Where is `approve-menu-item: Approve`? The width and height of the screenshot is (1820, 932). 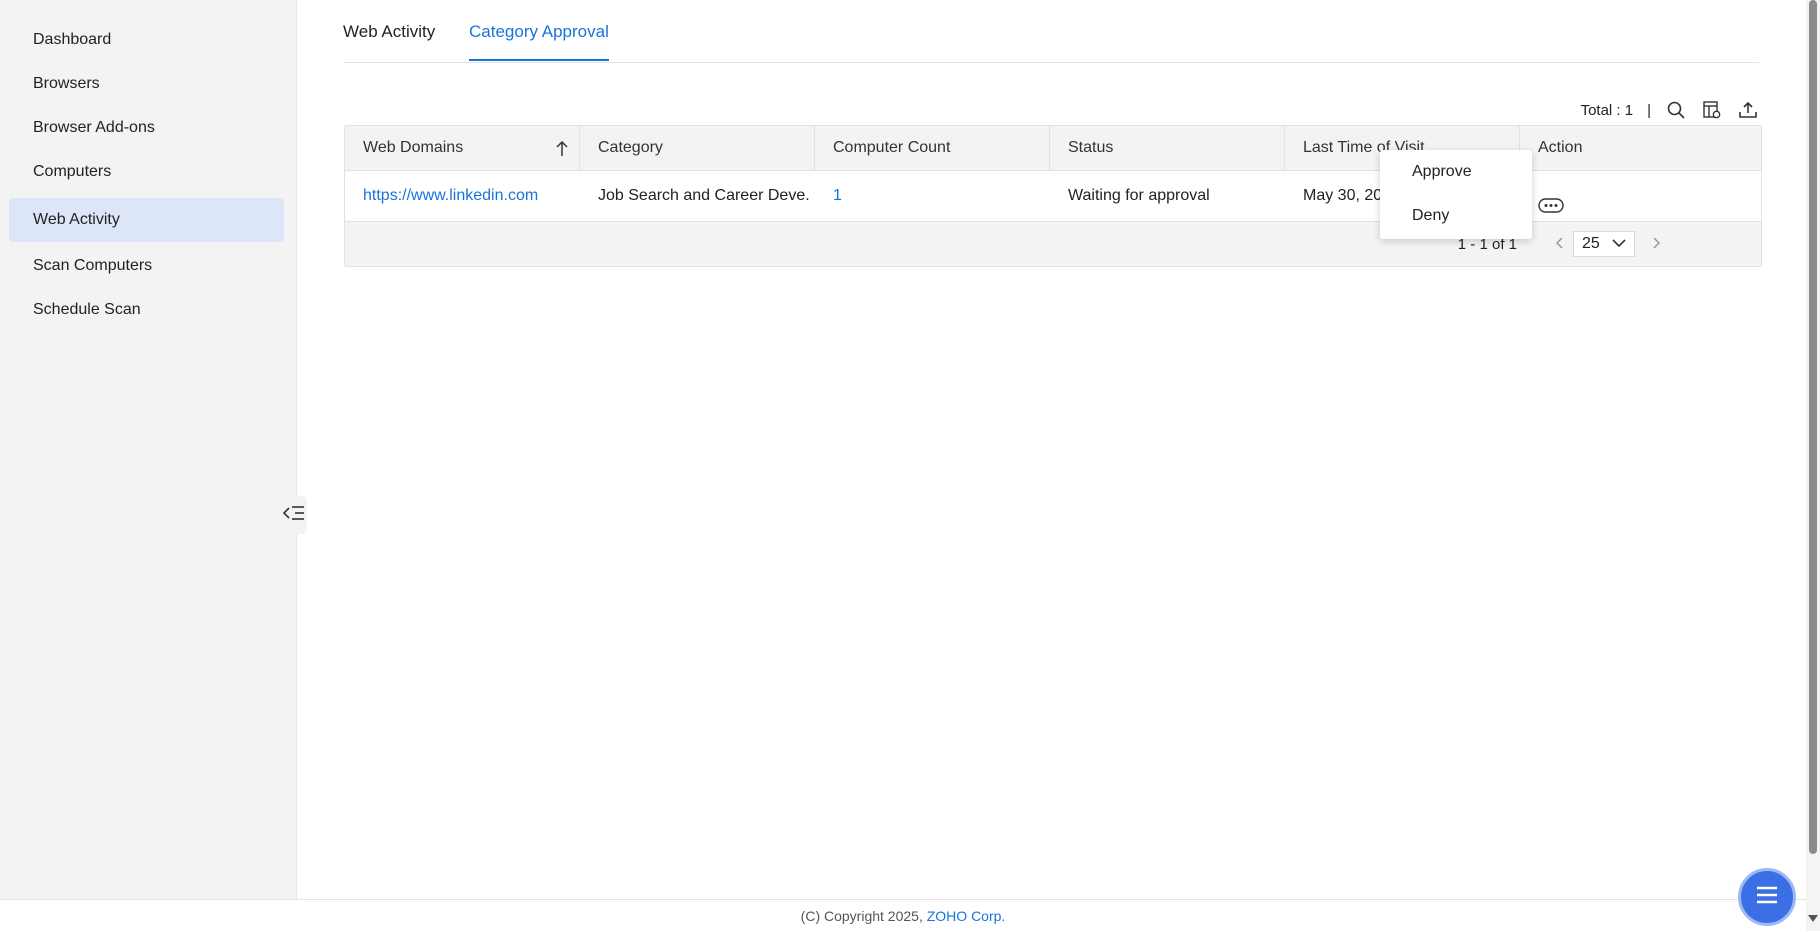
approve-menu-item: Approve is located at coordinates (1456, 172).